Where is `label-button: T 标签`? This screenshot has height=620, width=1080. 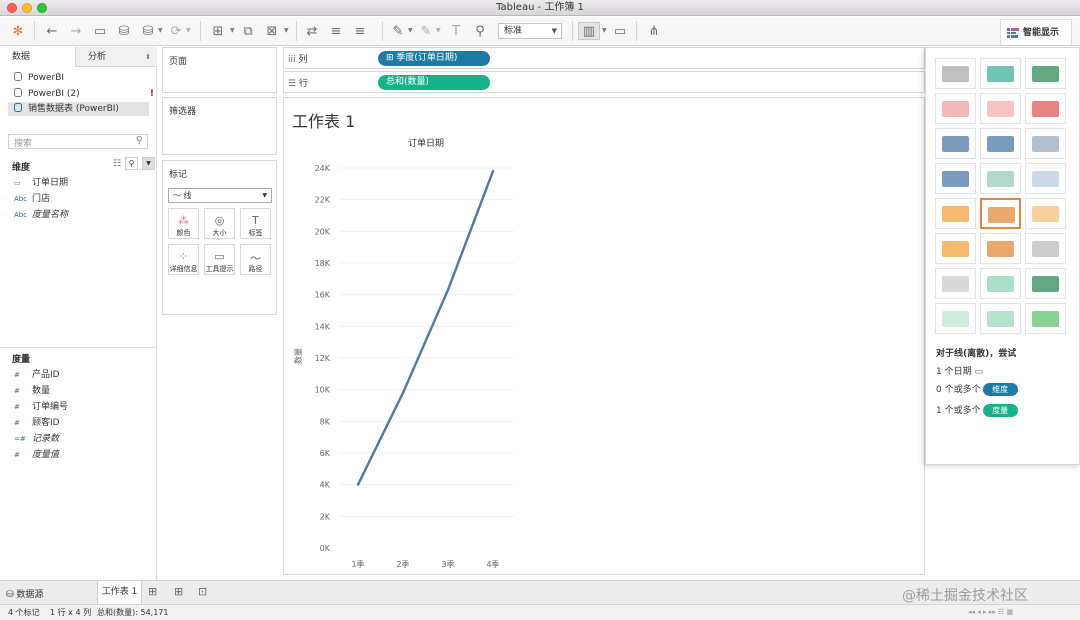
label-button: T 标签 is located at coordinates (255, 223).